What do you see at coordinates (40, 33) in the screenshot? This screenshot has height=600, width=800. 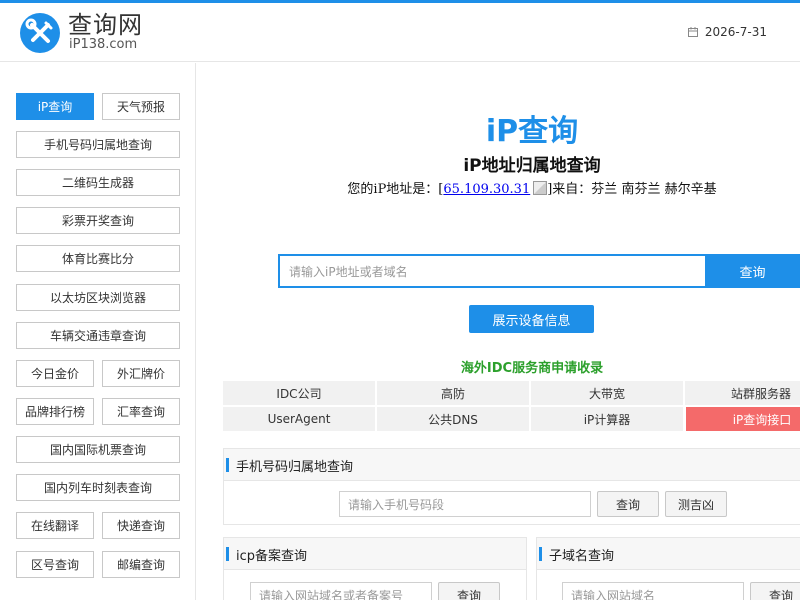 I see `logo-tools-icon` at bounding box center [40, 33].